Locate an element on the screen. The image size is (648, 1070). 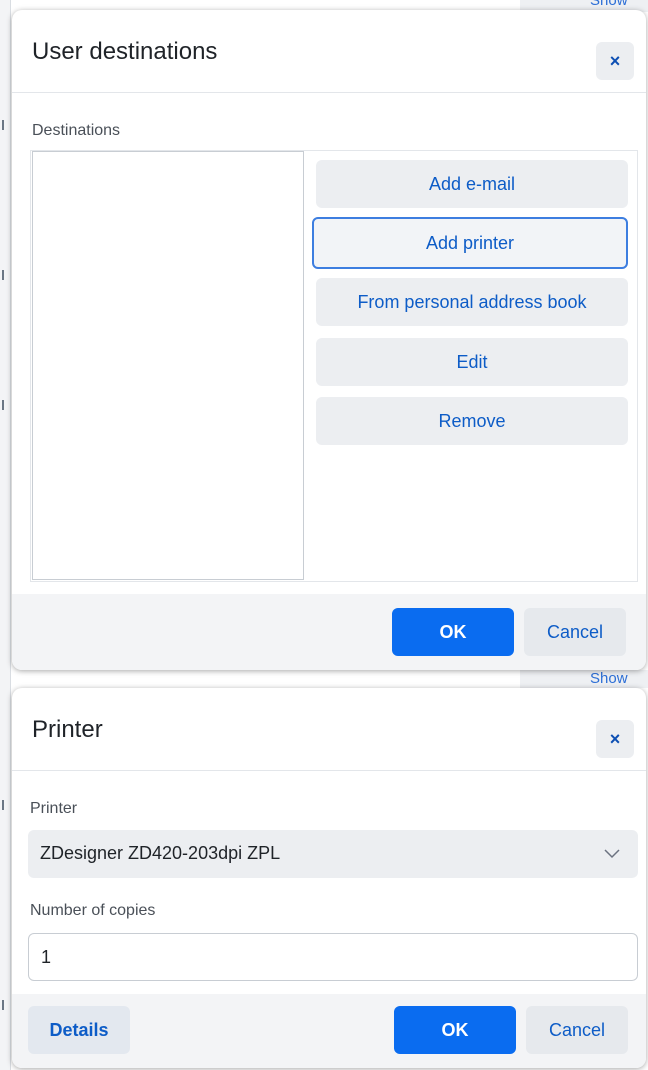
remove-button: Remove is located at coordinates (472, 421).